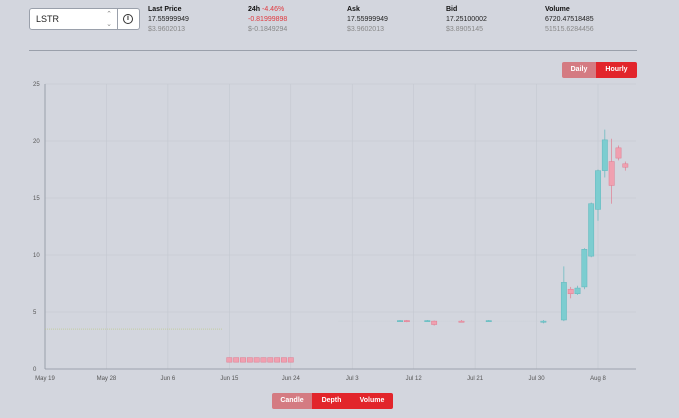 Image resolution: width=679 pixels, height=418 pixels. Describe the element at coordinates (36, 256) in the screenshot. I see `y-tick-label: 10` at that location.